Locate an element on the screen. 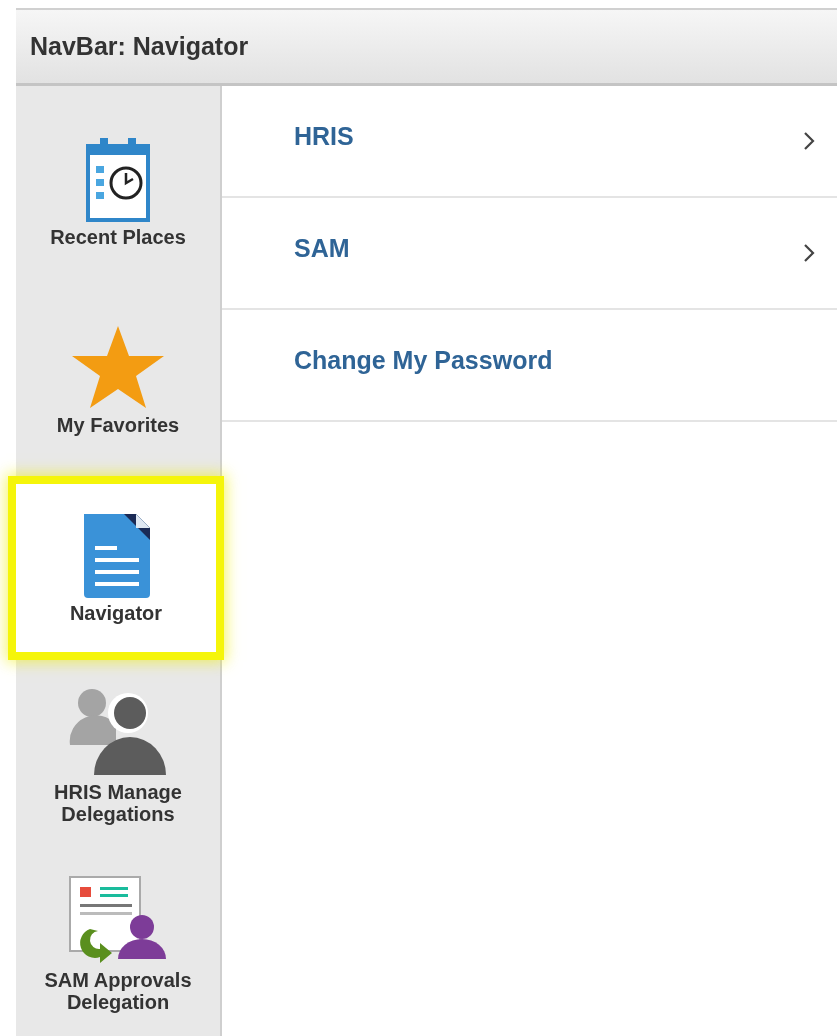 The height and width of the screenshot is (1036, 837). star-icon is located at coordinates (118, 367).